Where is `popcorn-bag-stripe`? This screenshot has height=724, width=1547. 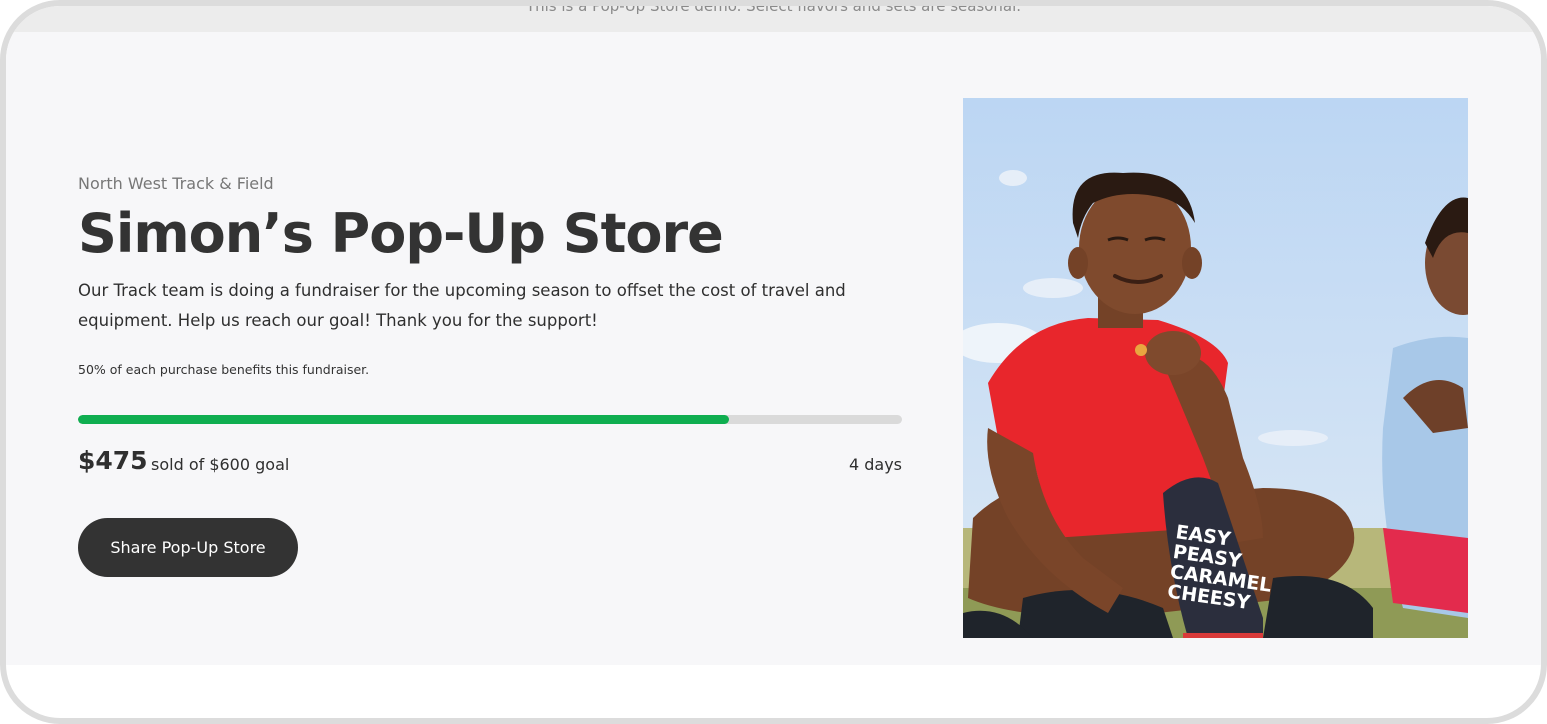 popcorn-bag-stripe is located at coordinates (1223, 635).